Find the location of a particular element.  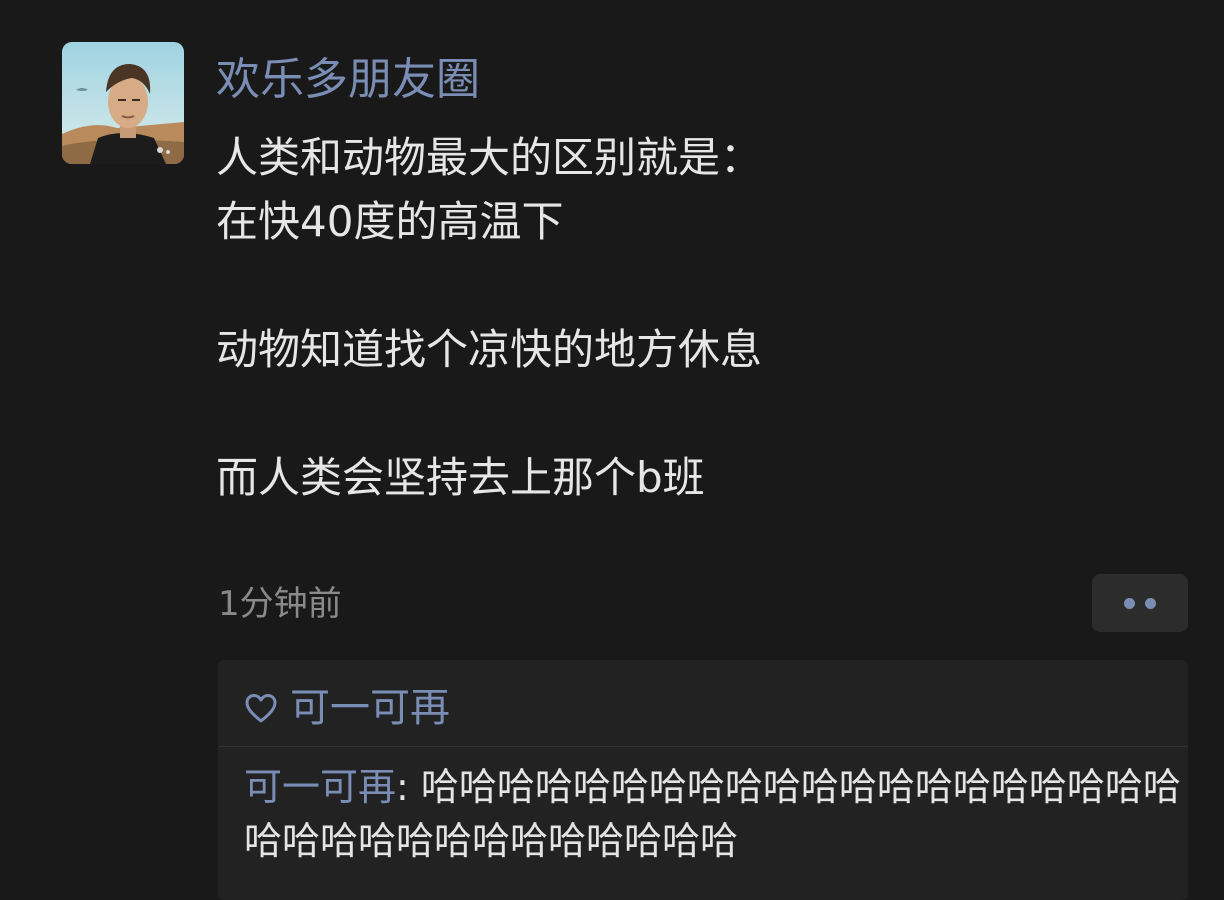

comment-item: 可一可再: 哈哈哈哈哈哈哈哈哈哈哈哈哈哈哈哈哈哈哈哈哈哈哈哈哈哈哈哈哈哈哈哈哈 is located at coordinates (714, 814).